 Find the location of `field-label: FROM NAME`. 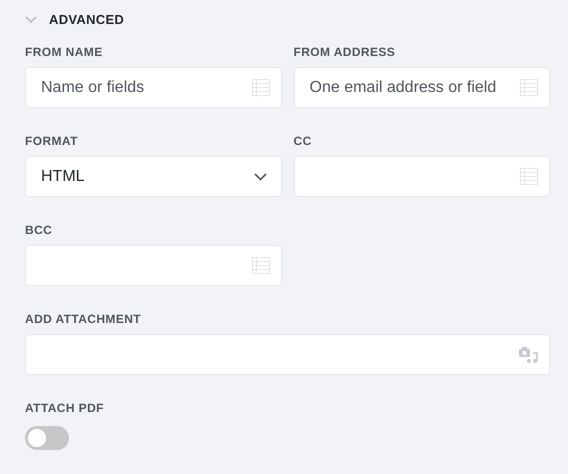

field-label: FROM NAME is located at coordinates (64, 52).